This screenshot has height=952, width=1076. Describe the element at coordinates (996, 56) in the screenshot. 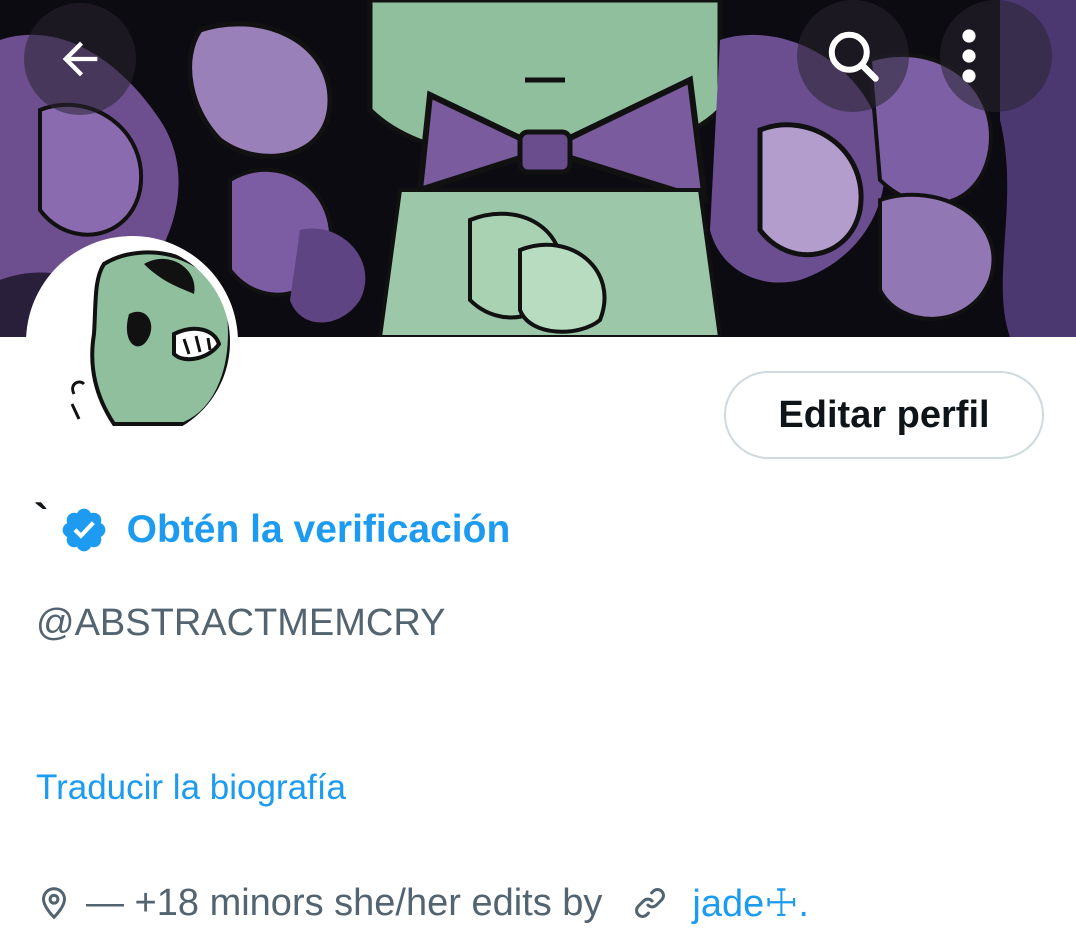

I see `more-button` at that location.